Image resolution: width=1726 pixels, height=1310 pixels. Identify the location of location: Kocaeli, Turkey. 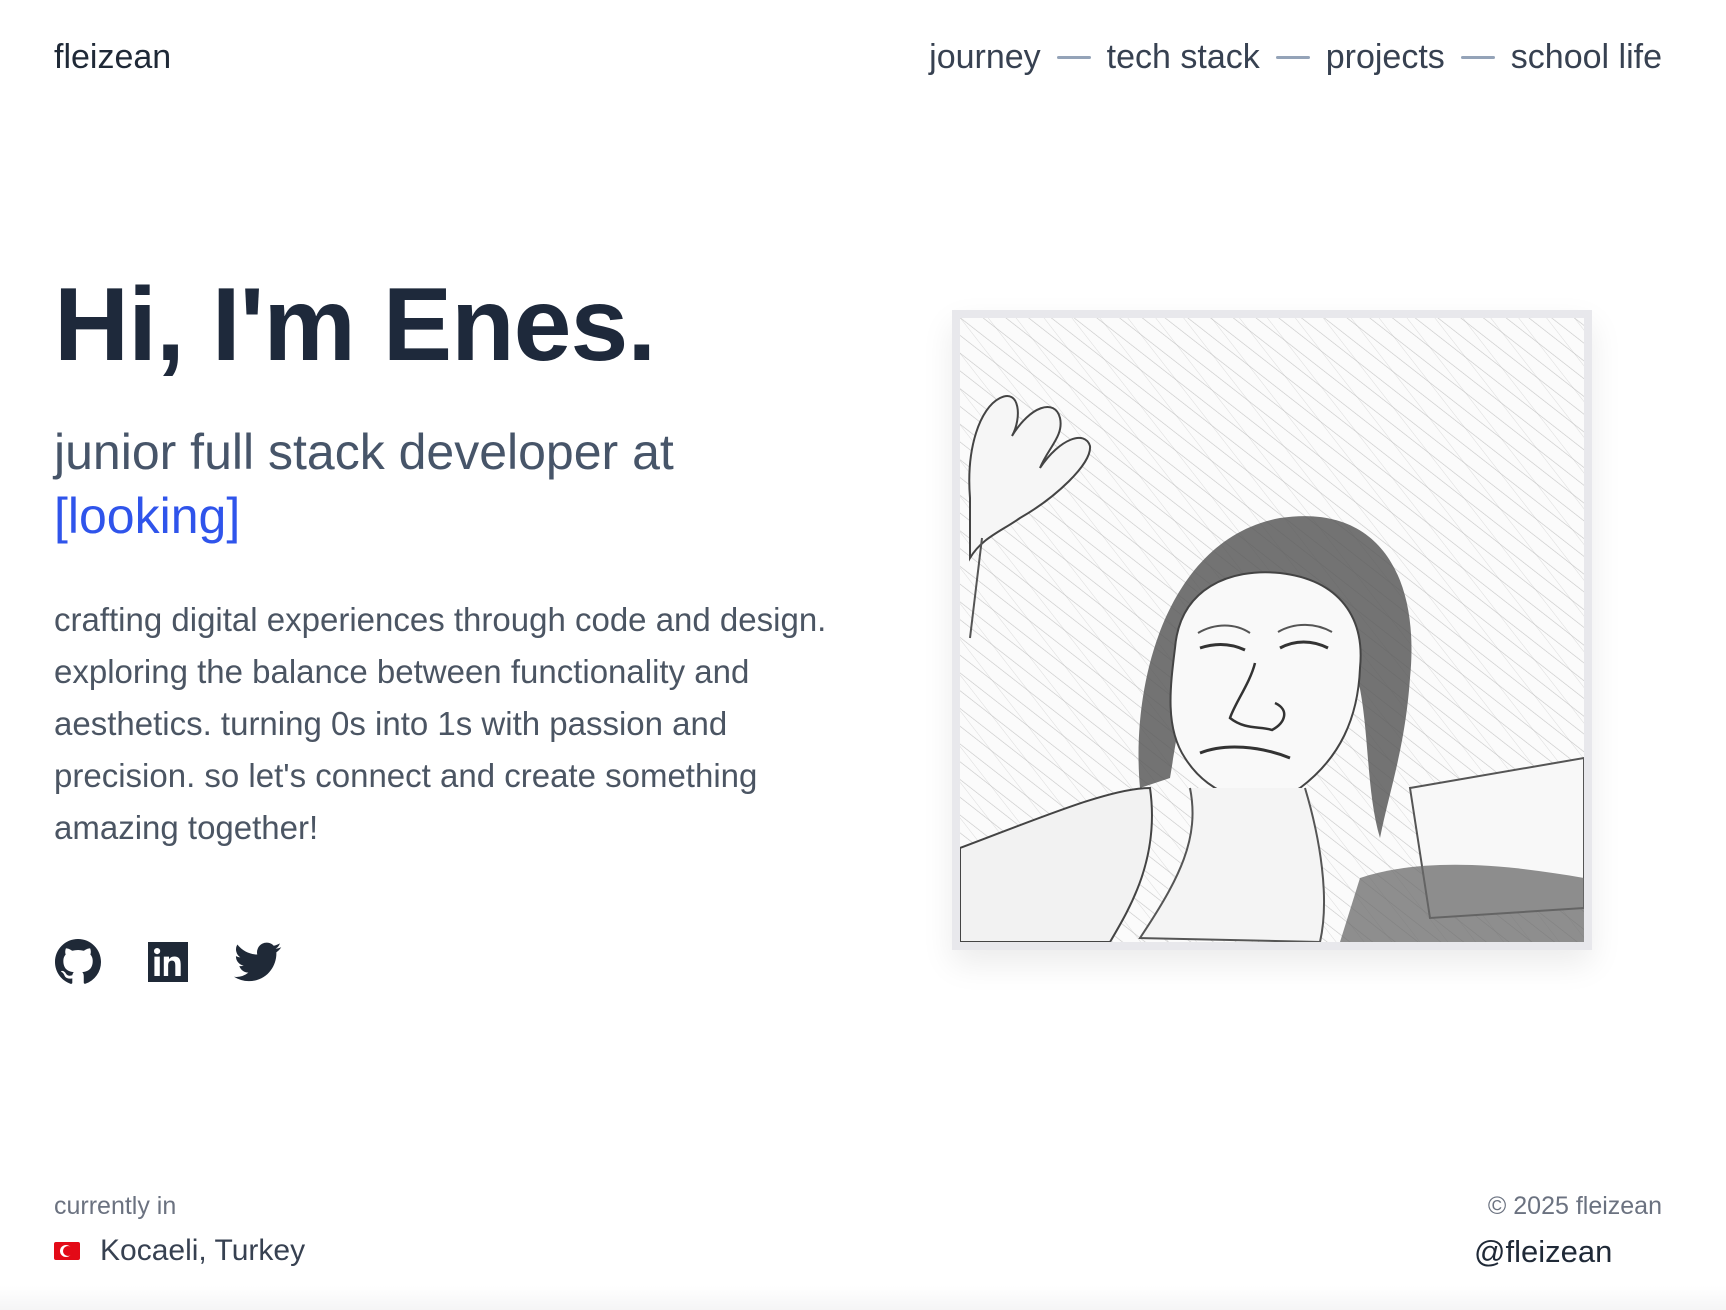
(179, 1251).